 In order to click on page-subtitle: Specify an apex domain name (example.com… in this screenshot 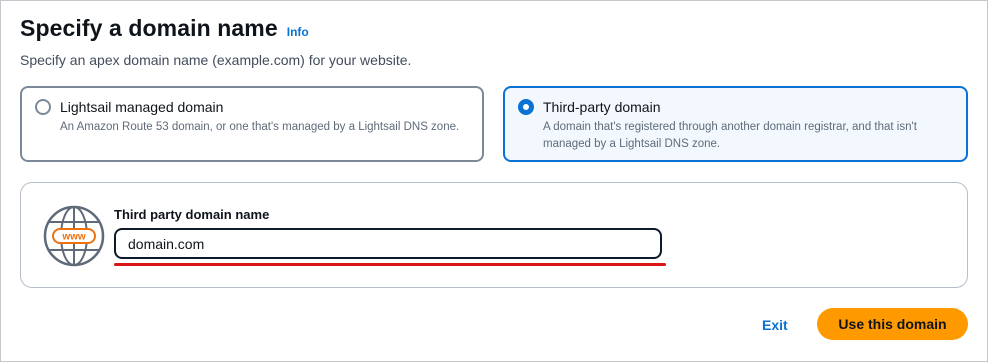, I will do `click(216, 60)`.